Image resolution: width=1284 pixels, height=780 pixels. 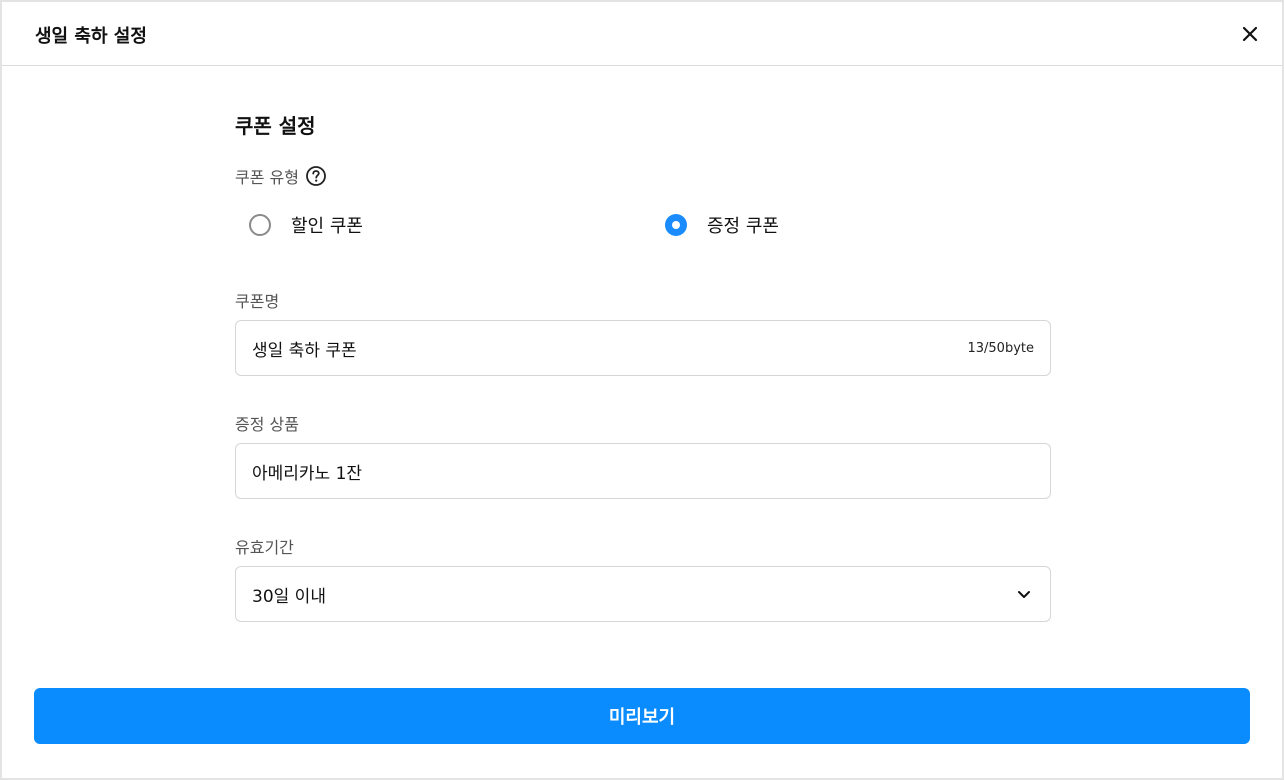 What do you see at coordinates (91, 36) in the screenshot?
I see `modal-title: 생일 축하 설정` at bounding box center [91, 36].